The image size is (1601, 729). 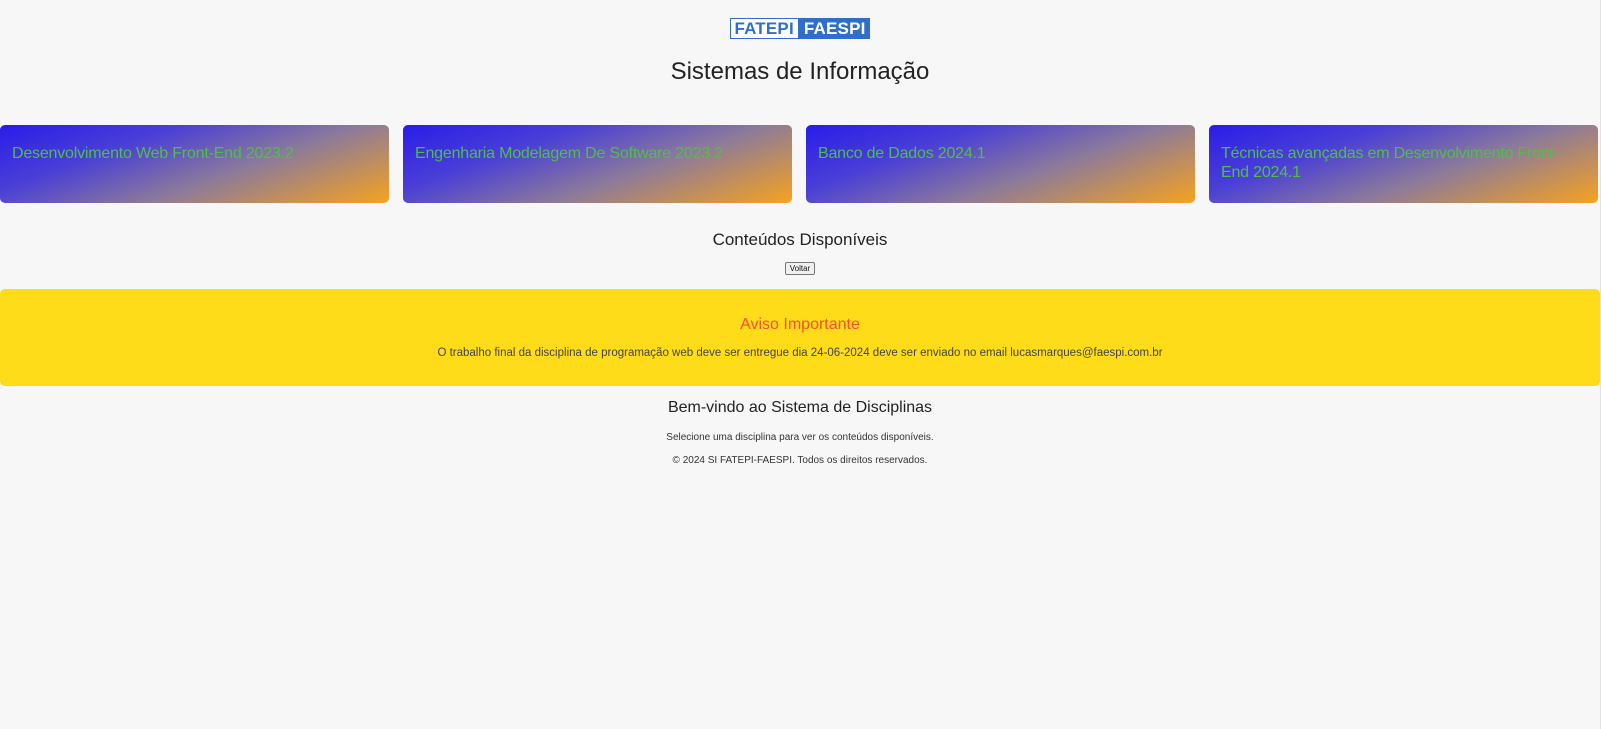 What do you see at coordinates (800, 71) in the screenshot?
I see `page-title: Sistemas de Informação` at bounding box center [800, 71].